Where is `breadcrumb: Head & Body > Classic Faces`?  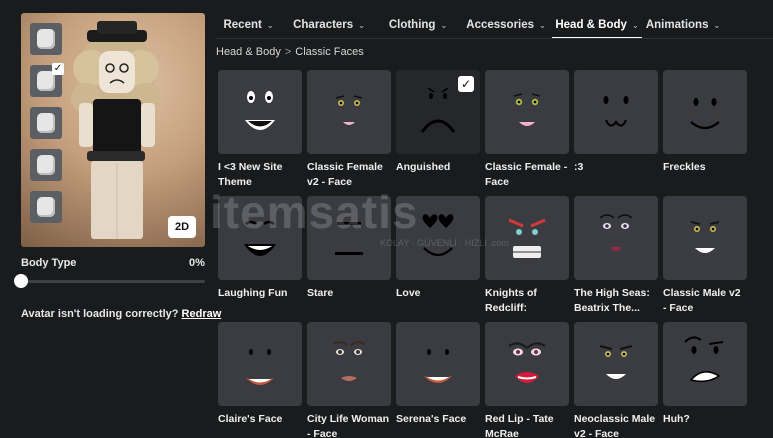
breadcrumb: Head & Body > Classic Faces is located at coordinates (290, 52).